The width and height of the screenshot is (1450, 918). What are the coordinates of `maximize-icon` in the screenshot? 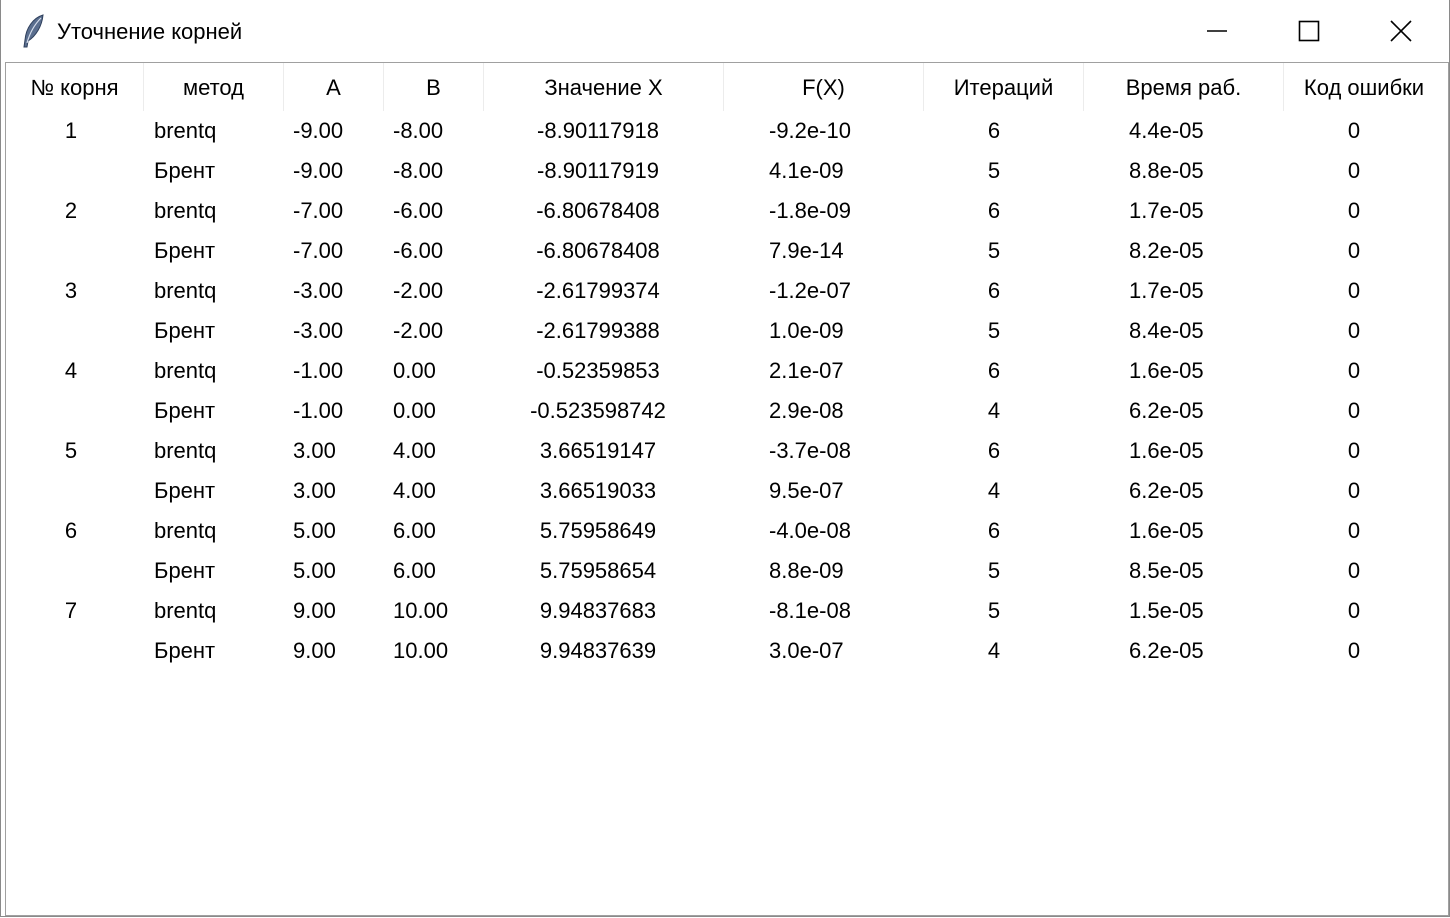 It's located at (1309, 31).